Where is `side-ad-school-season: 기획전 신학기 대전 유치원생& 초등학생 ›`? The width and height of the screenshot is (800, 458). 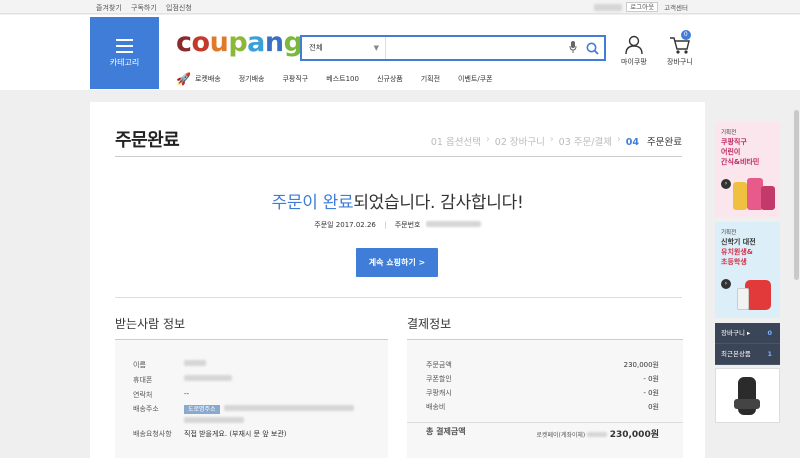 side-ad-school-season: 기획전 신학기 대전 유치원생& 초등학생 › is located at coordinates (747, 270).